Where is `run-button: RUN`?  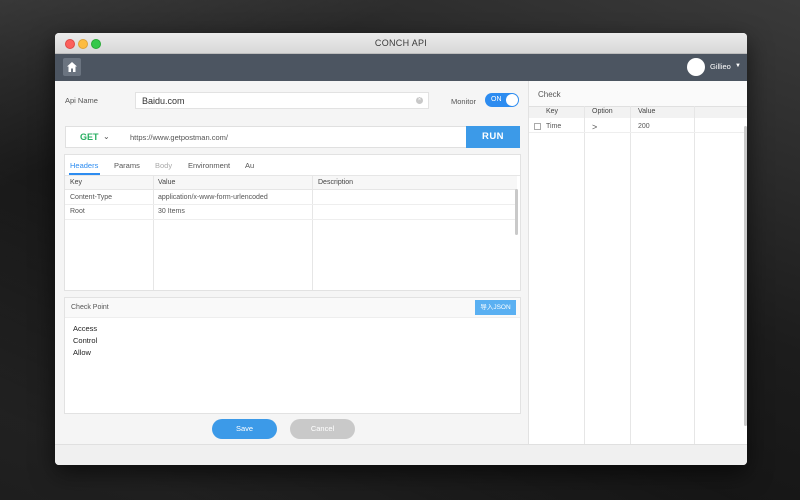
run-button: RUN is located at coordinates (493, 137).